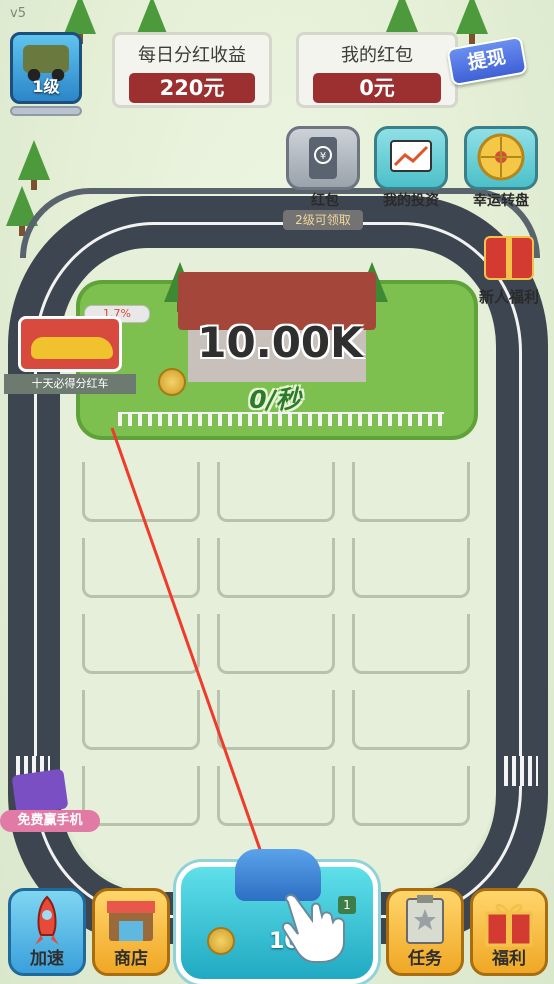 The height and width of the screenshot is (984, 554). Describe the element at coordinates (313, 928) in the screenshot. I see `tutorial-hand-icon` at that location.